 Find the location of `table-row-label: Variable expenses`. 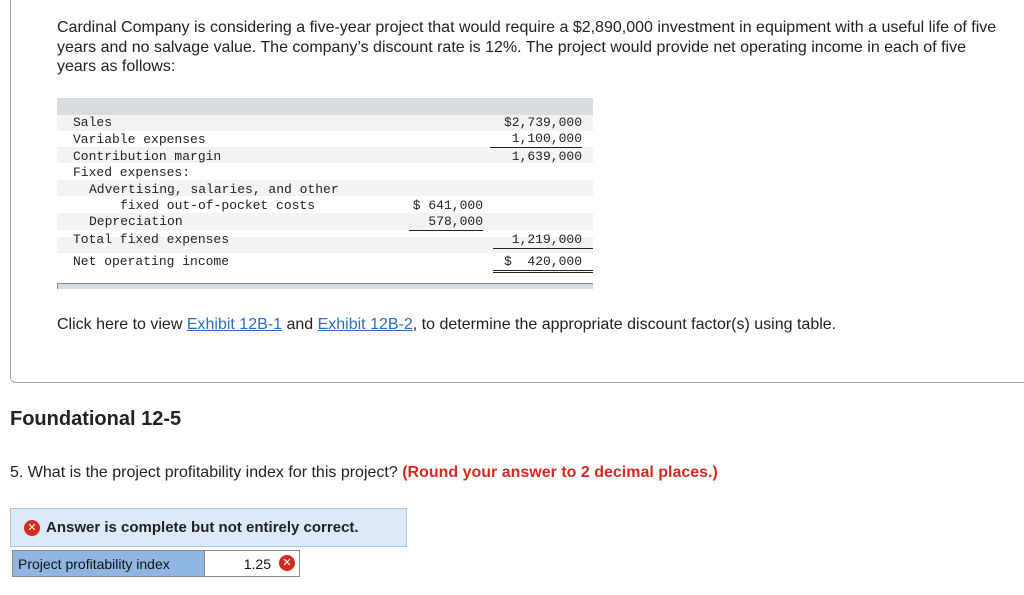

table-row-label: Variable expenses is located at coordinates (139, 139).